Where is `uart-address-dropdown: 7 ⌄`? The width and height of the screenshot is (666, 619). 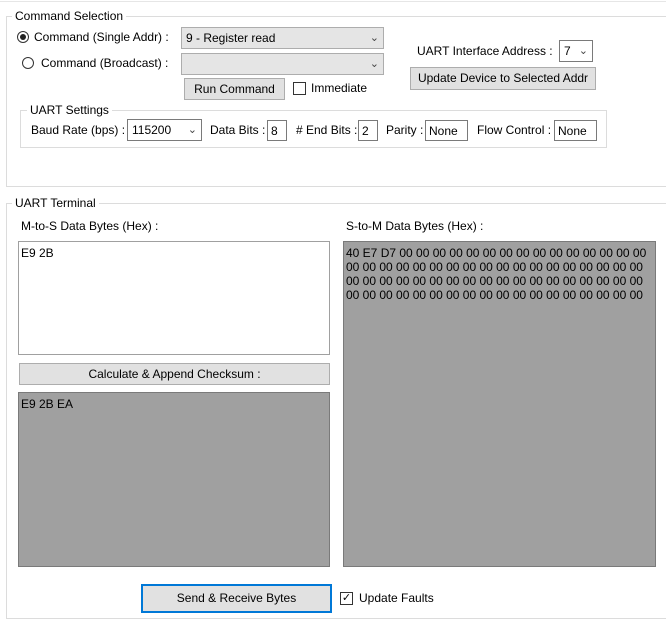
uart-address-dropdown: 7 ⌄ is located at coordinates (576, 51).